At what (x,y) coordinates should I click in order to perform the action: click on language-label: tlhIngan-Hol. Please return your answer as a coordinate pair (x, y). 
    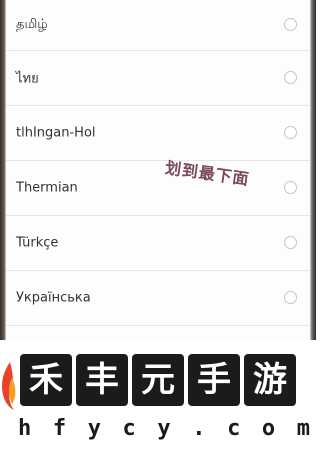
    Looking at the image, I should click on (56, 133).